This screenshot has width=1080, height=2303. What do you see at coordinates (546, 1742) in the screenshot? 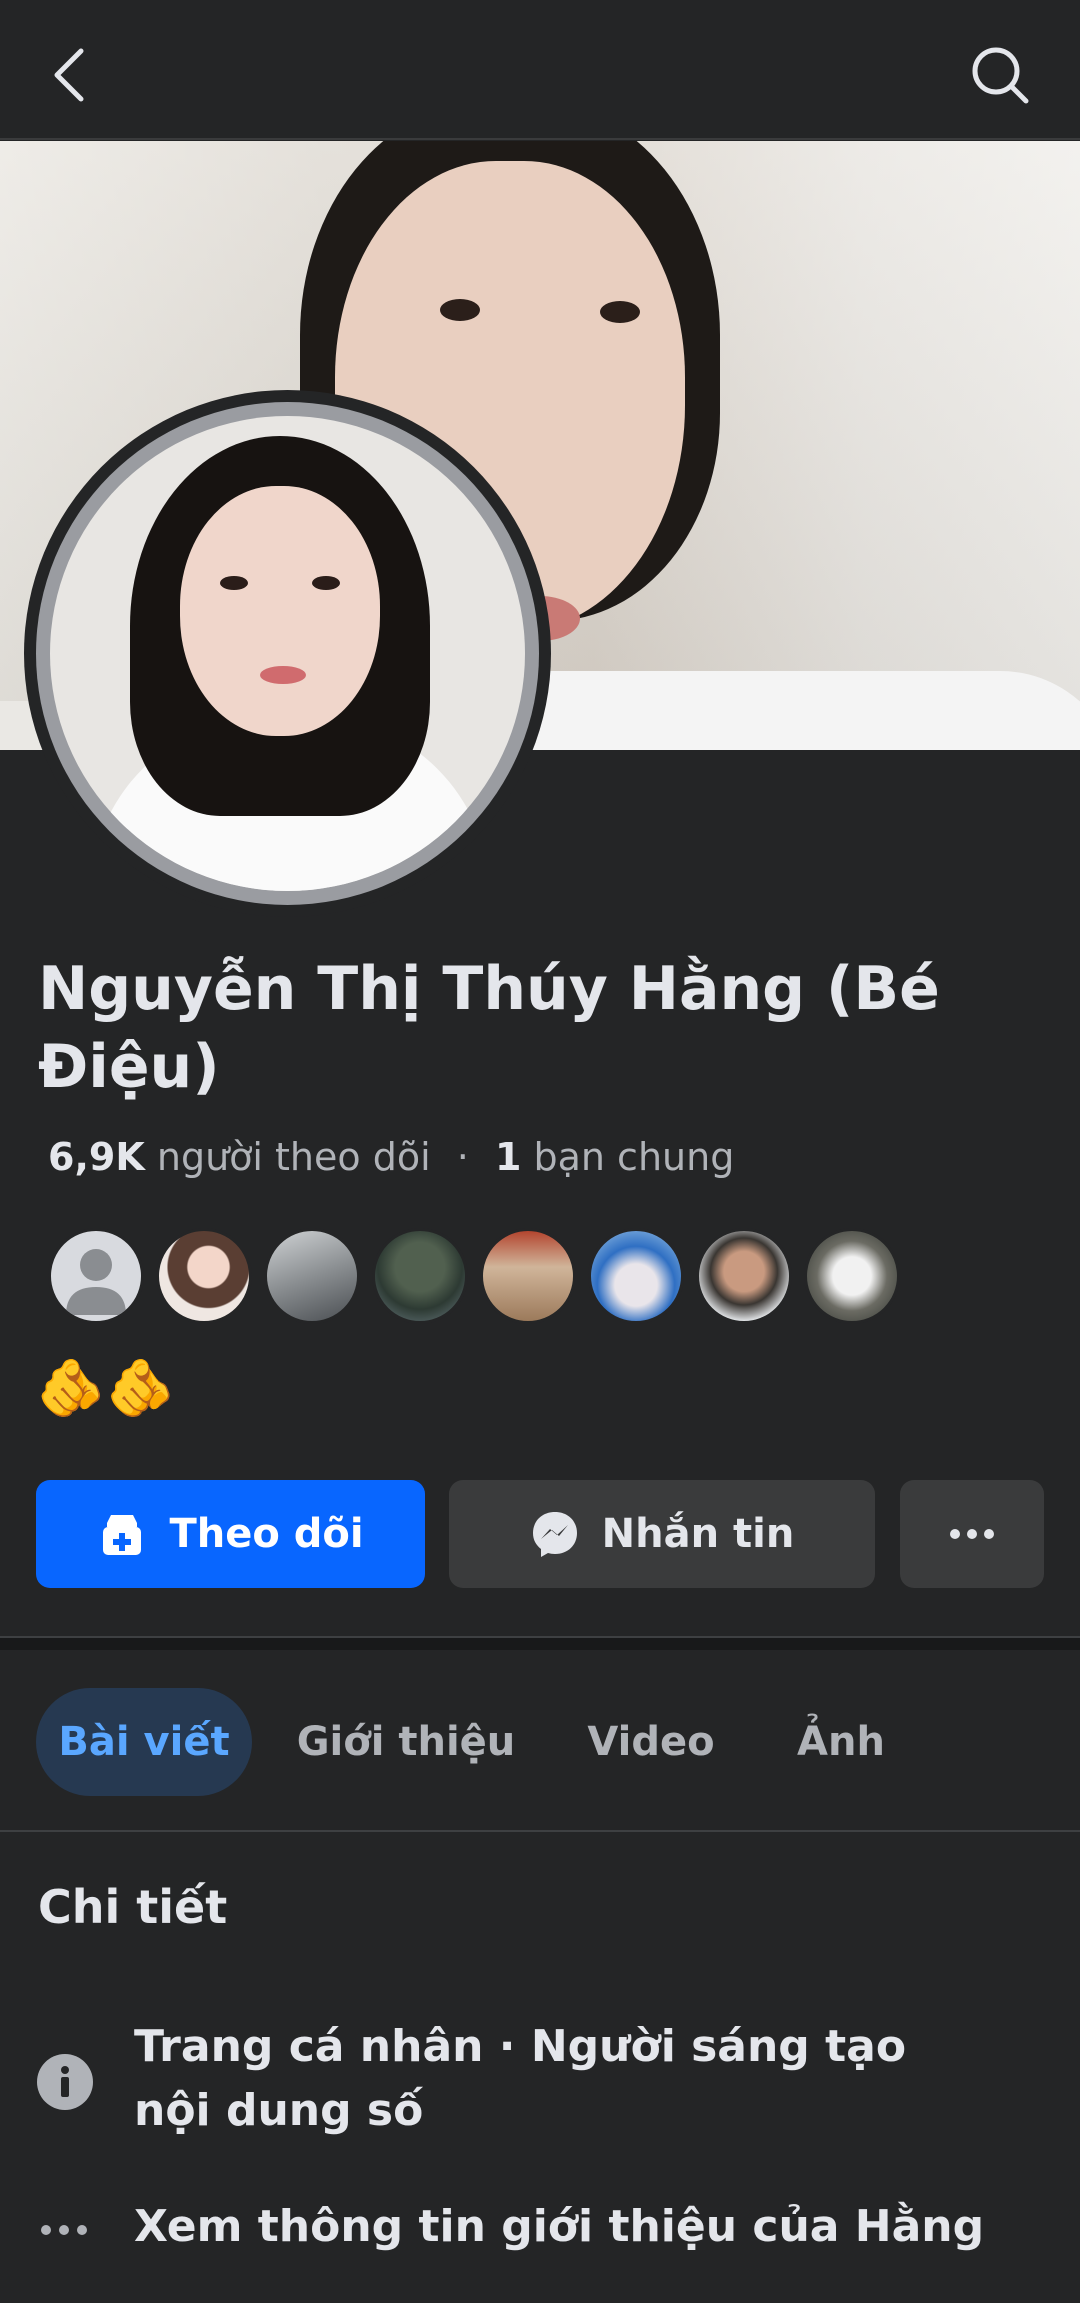
I see `profile-tabs: Bài viết Giới thiệu Video Ảnh` at bounding box center [546, 1742].